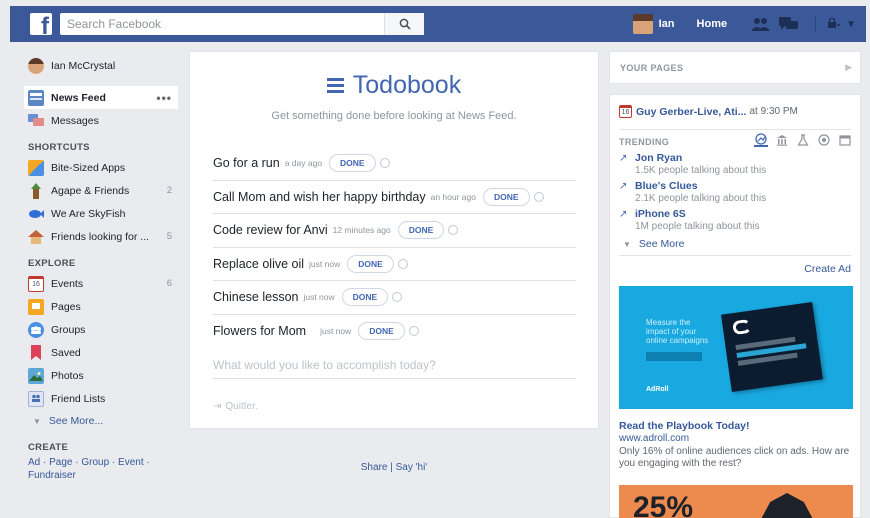 The width and height of the screenshot is (870, 518). What do you see at coordinates (36, 237) in the screenshot?
I see `house-icon` at bounding box center [36, 237].